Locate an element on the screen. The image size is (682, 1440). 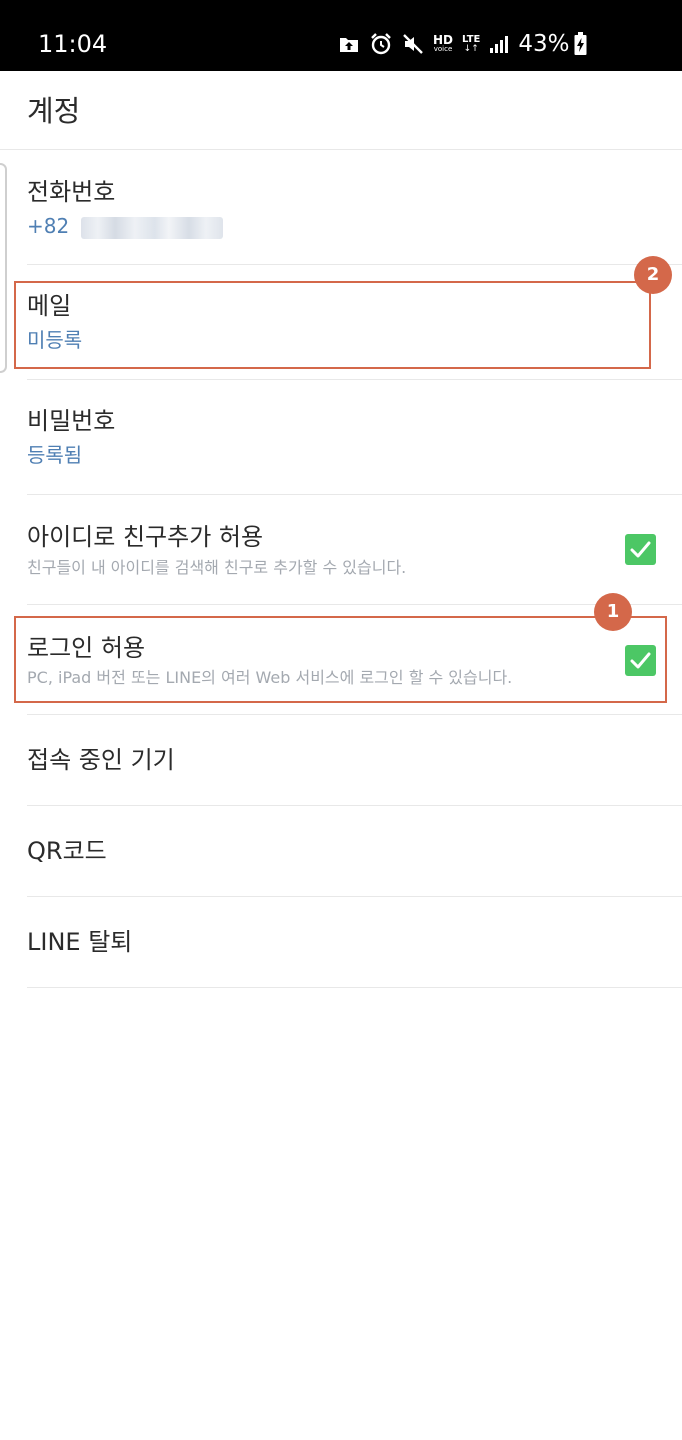
status-bar: 11:04 HD voice LTE ↓↑ 43% is located at coordinates (341, 35).